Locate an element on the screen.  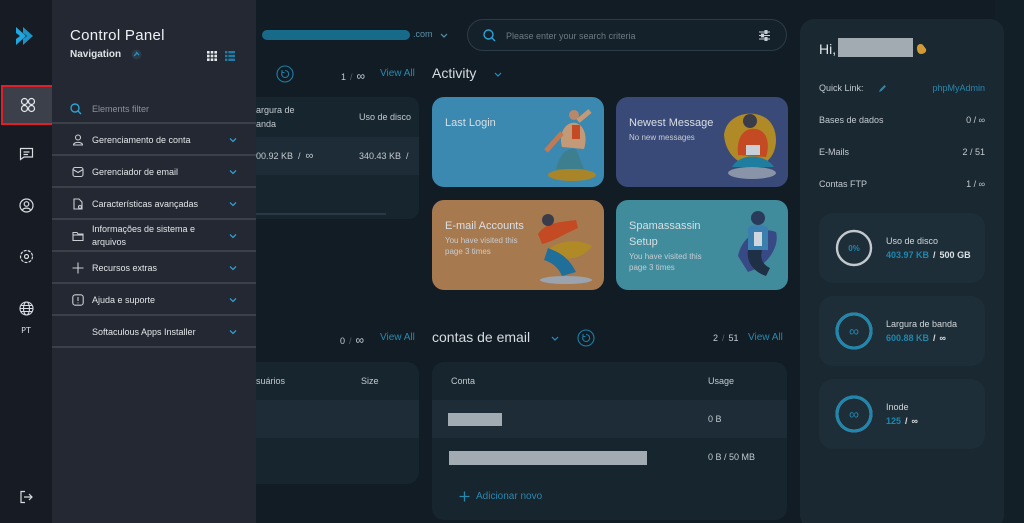
ftp-view-all-link: View All is located at coordinates (397, 337).